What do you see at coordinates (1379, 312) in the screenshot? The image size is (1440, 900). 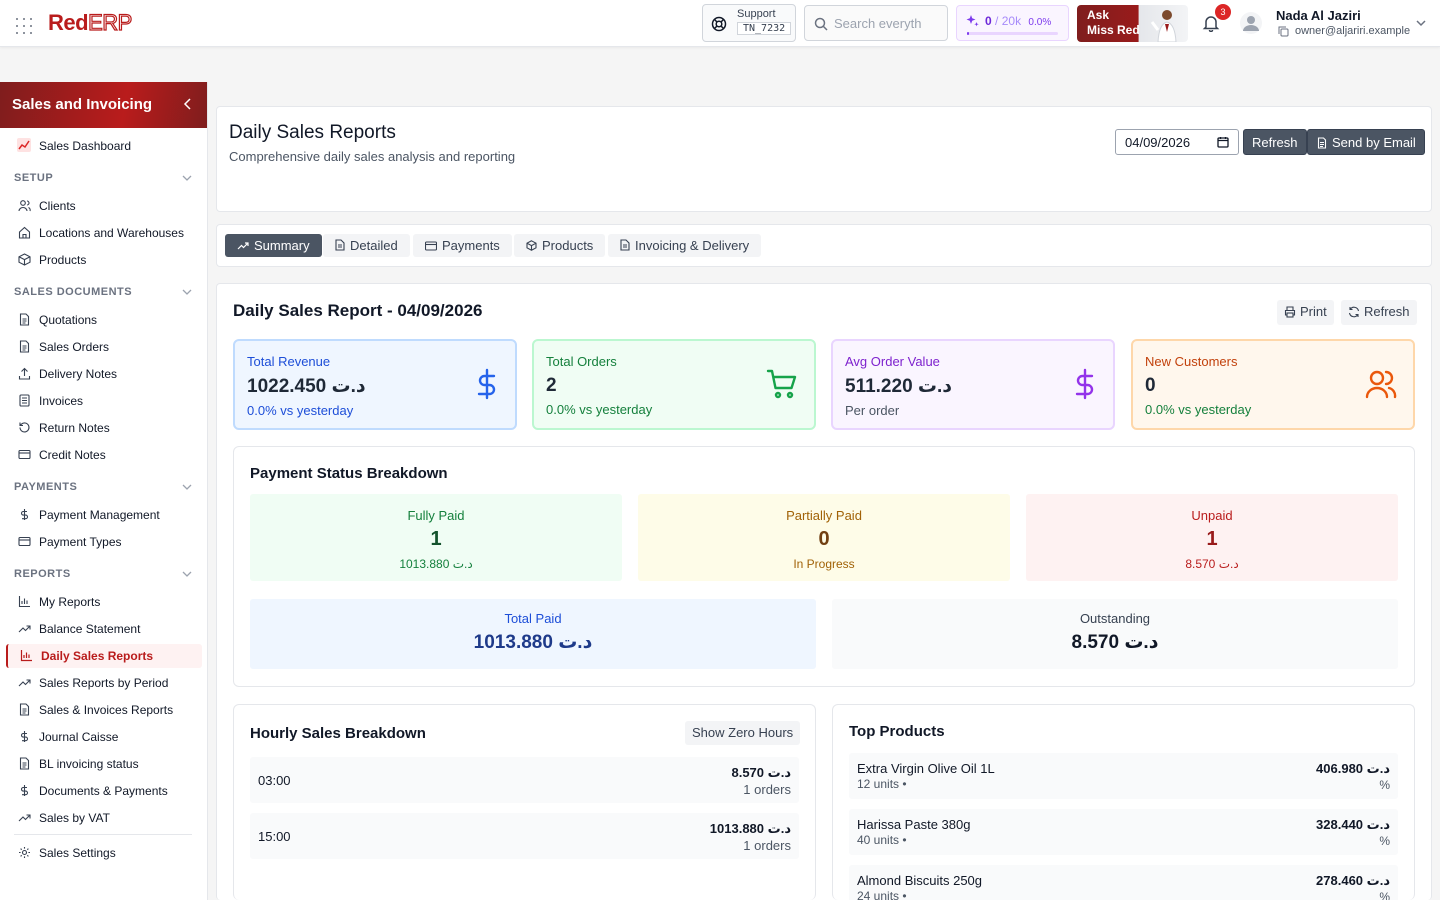 I see `report-refresh-button: Refresh` at bounding box center [1379, 312].